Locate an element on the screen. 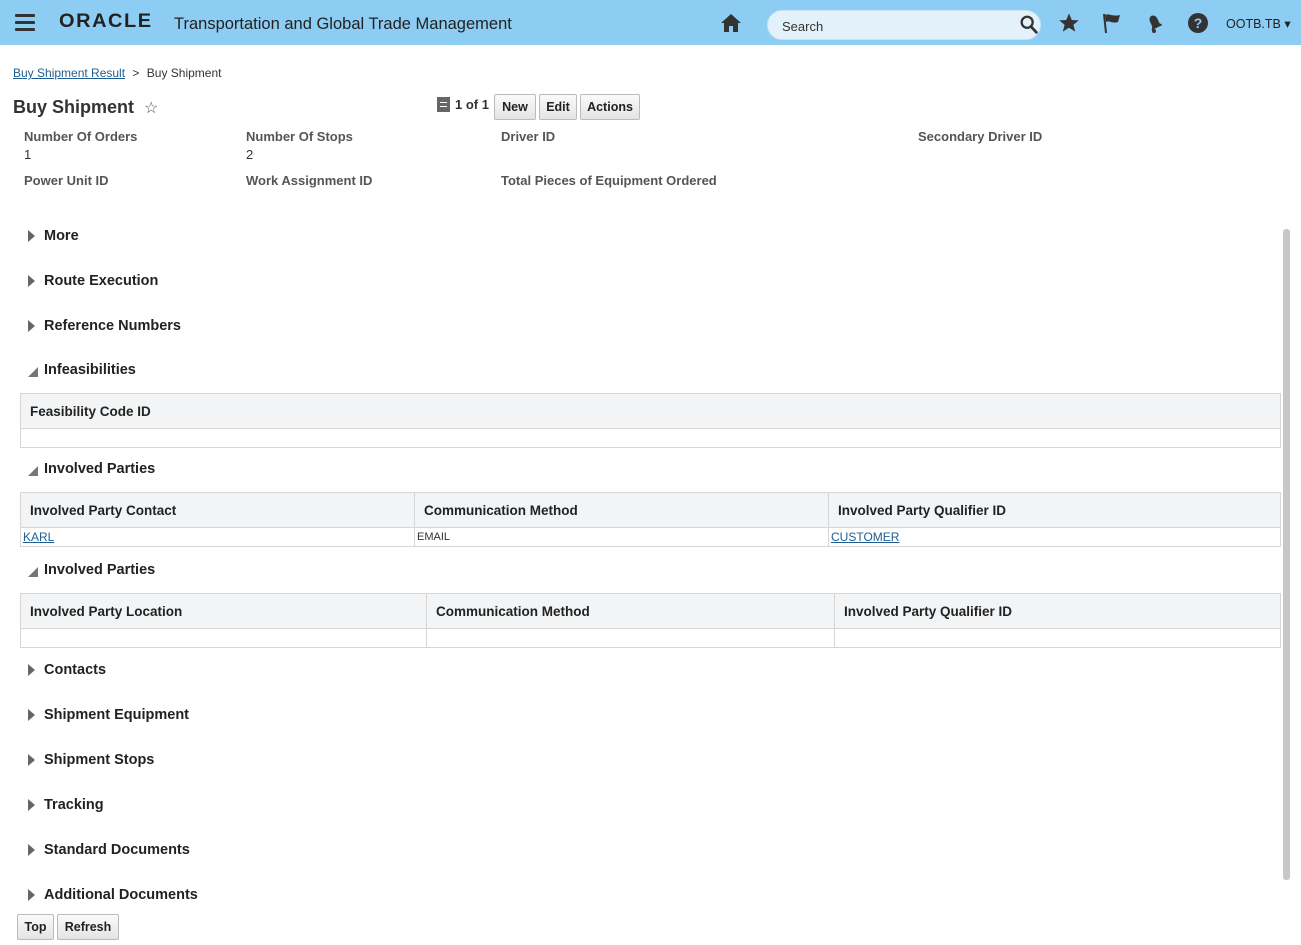 The width and height of the screenshot is (1301, 945). section-label: Reference Numbers is located at coordinates (112, 326).